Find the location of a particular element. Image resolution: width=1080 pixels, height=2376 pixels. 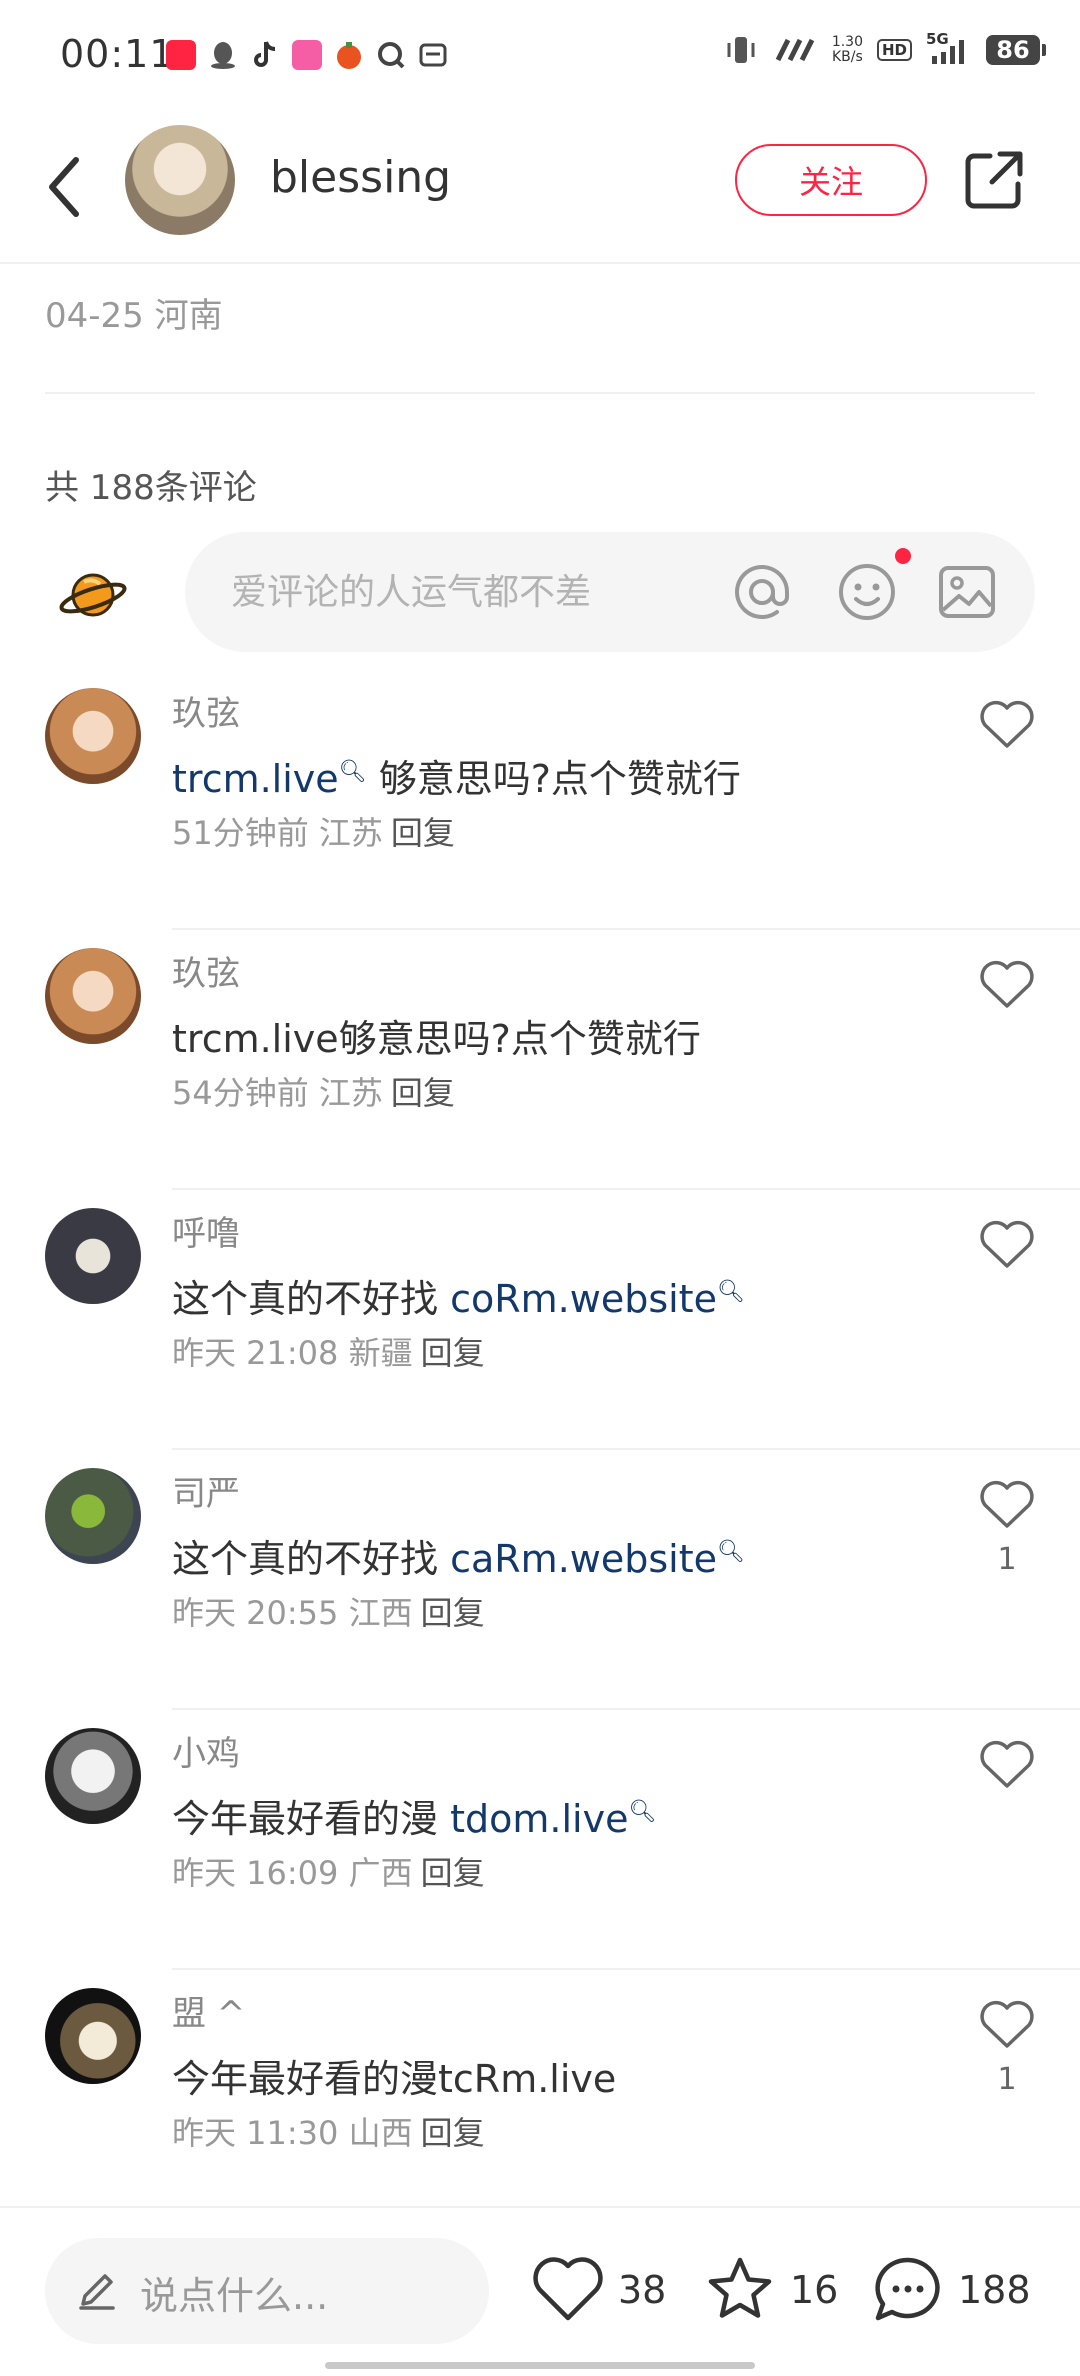

comment-text: 这个真的不好找 caRm.website🔍︎ is located at coordinates (458, 1555).